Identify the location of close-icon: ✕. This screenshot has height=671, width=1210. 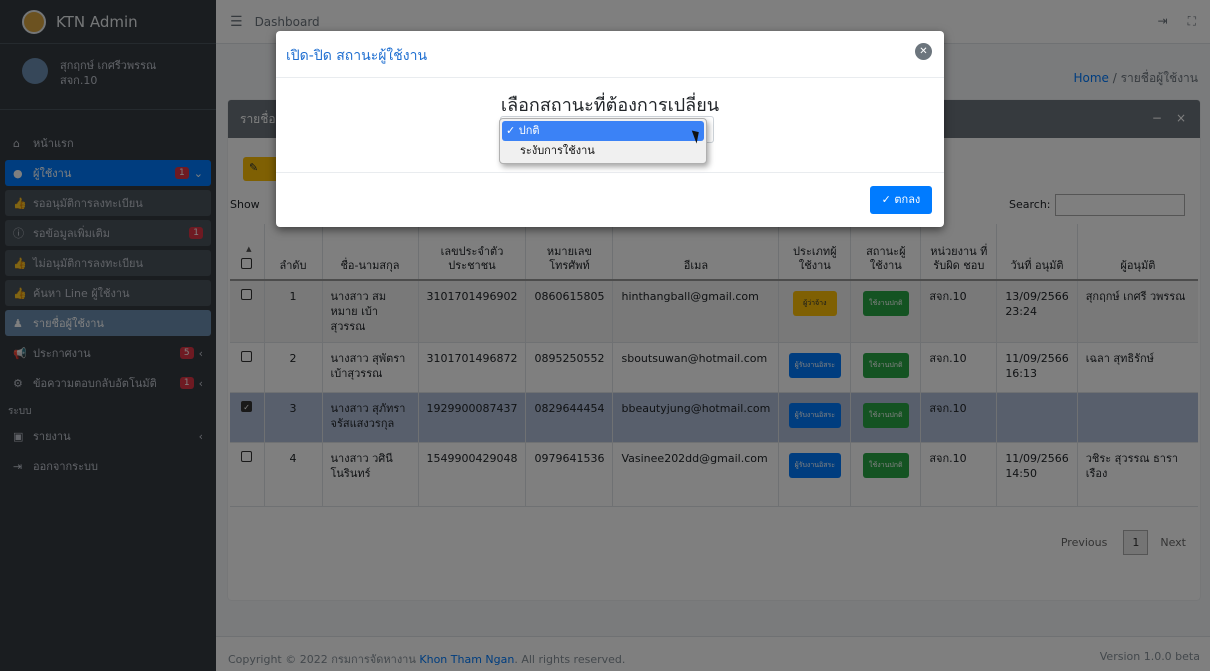
(923, 51).